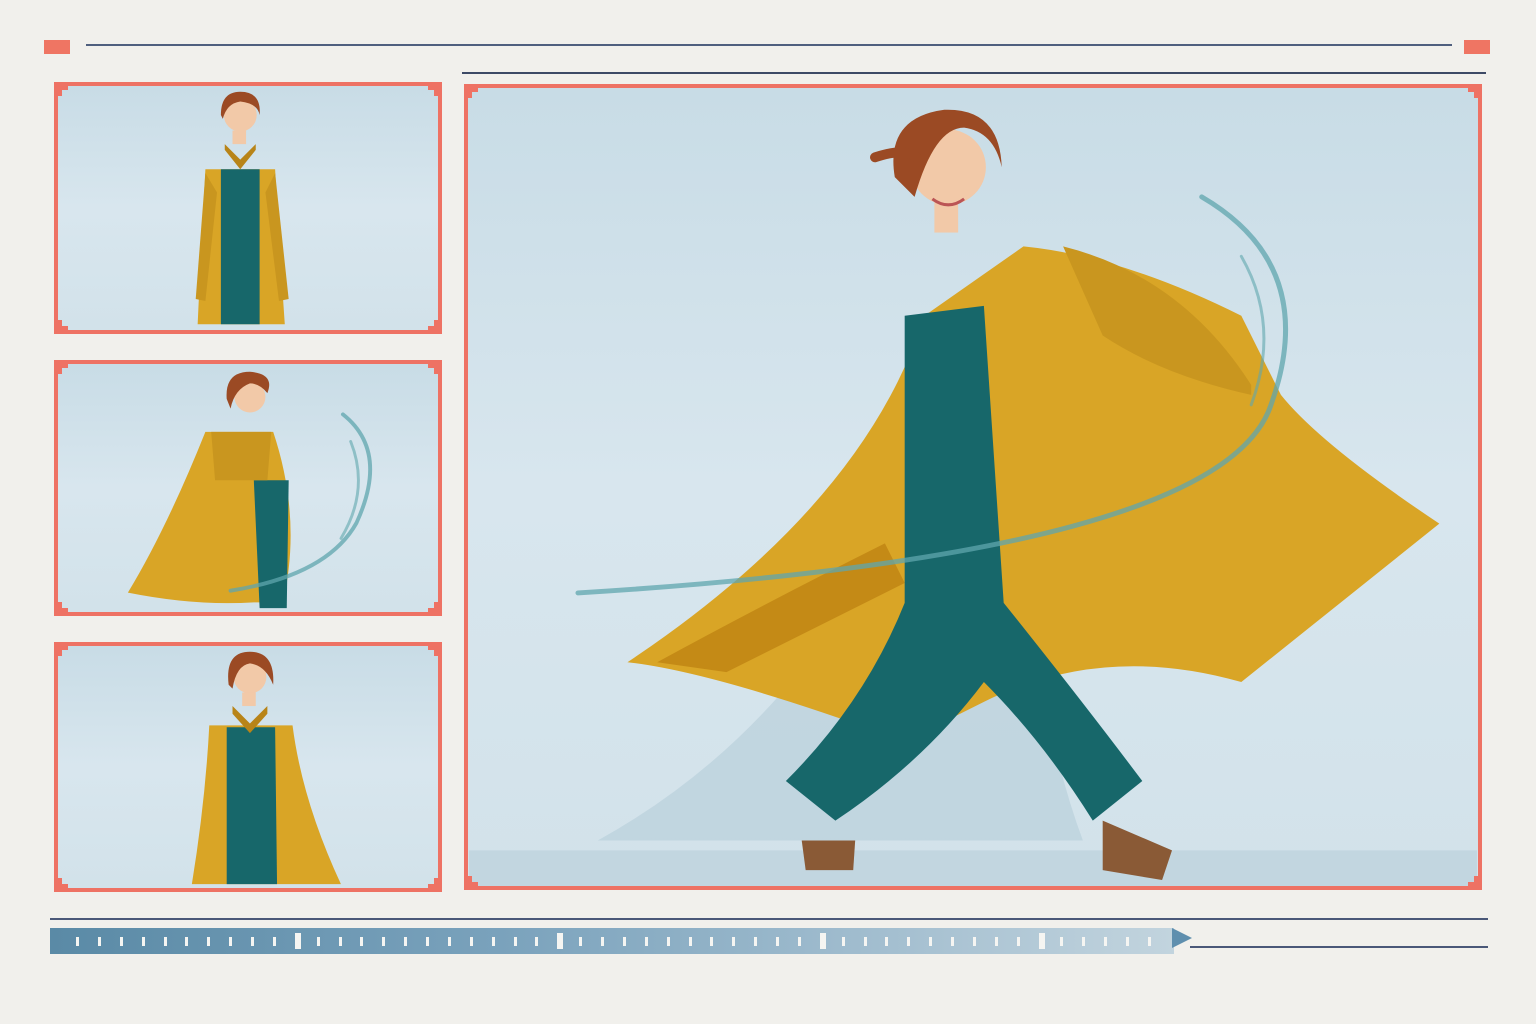  Describe the element at coordinates (974, 73) in the screenshot. I see `preview-header-rule` at that location.